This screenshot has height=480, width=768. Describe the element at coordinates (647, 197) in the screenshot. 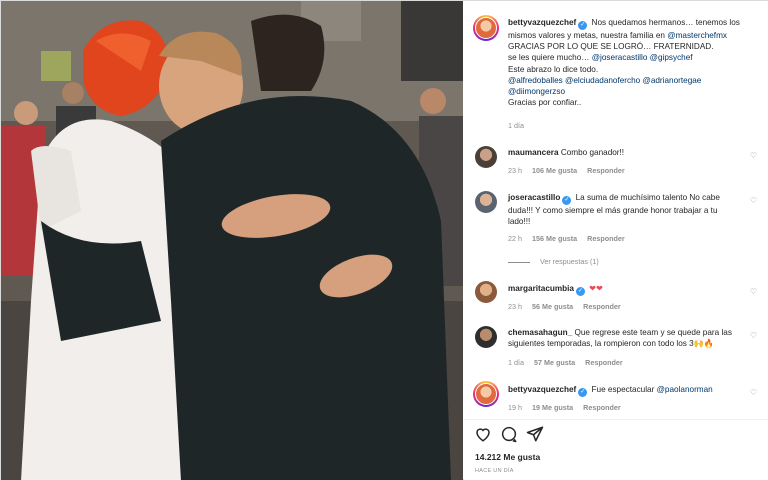

I see `comment-body: La suma de muchísimo talento No cabe` at that location.